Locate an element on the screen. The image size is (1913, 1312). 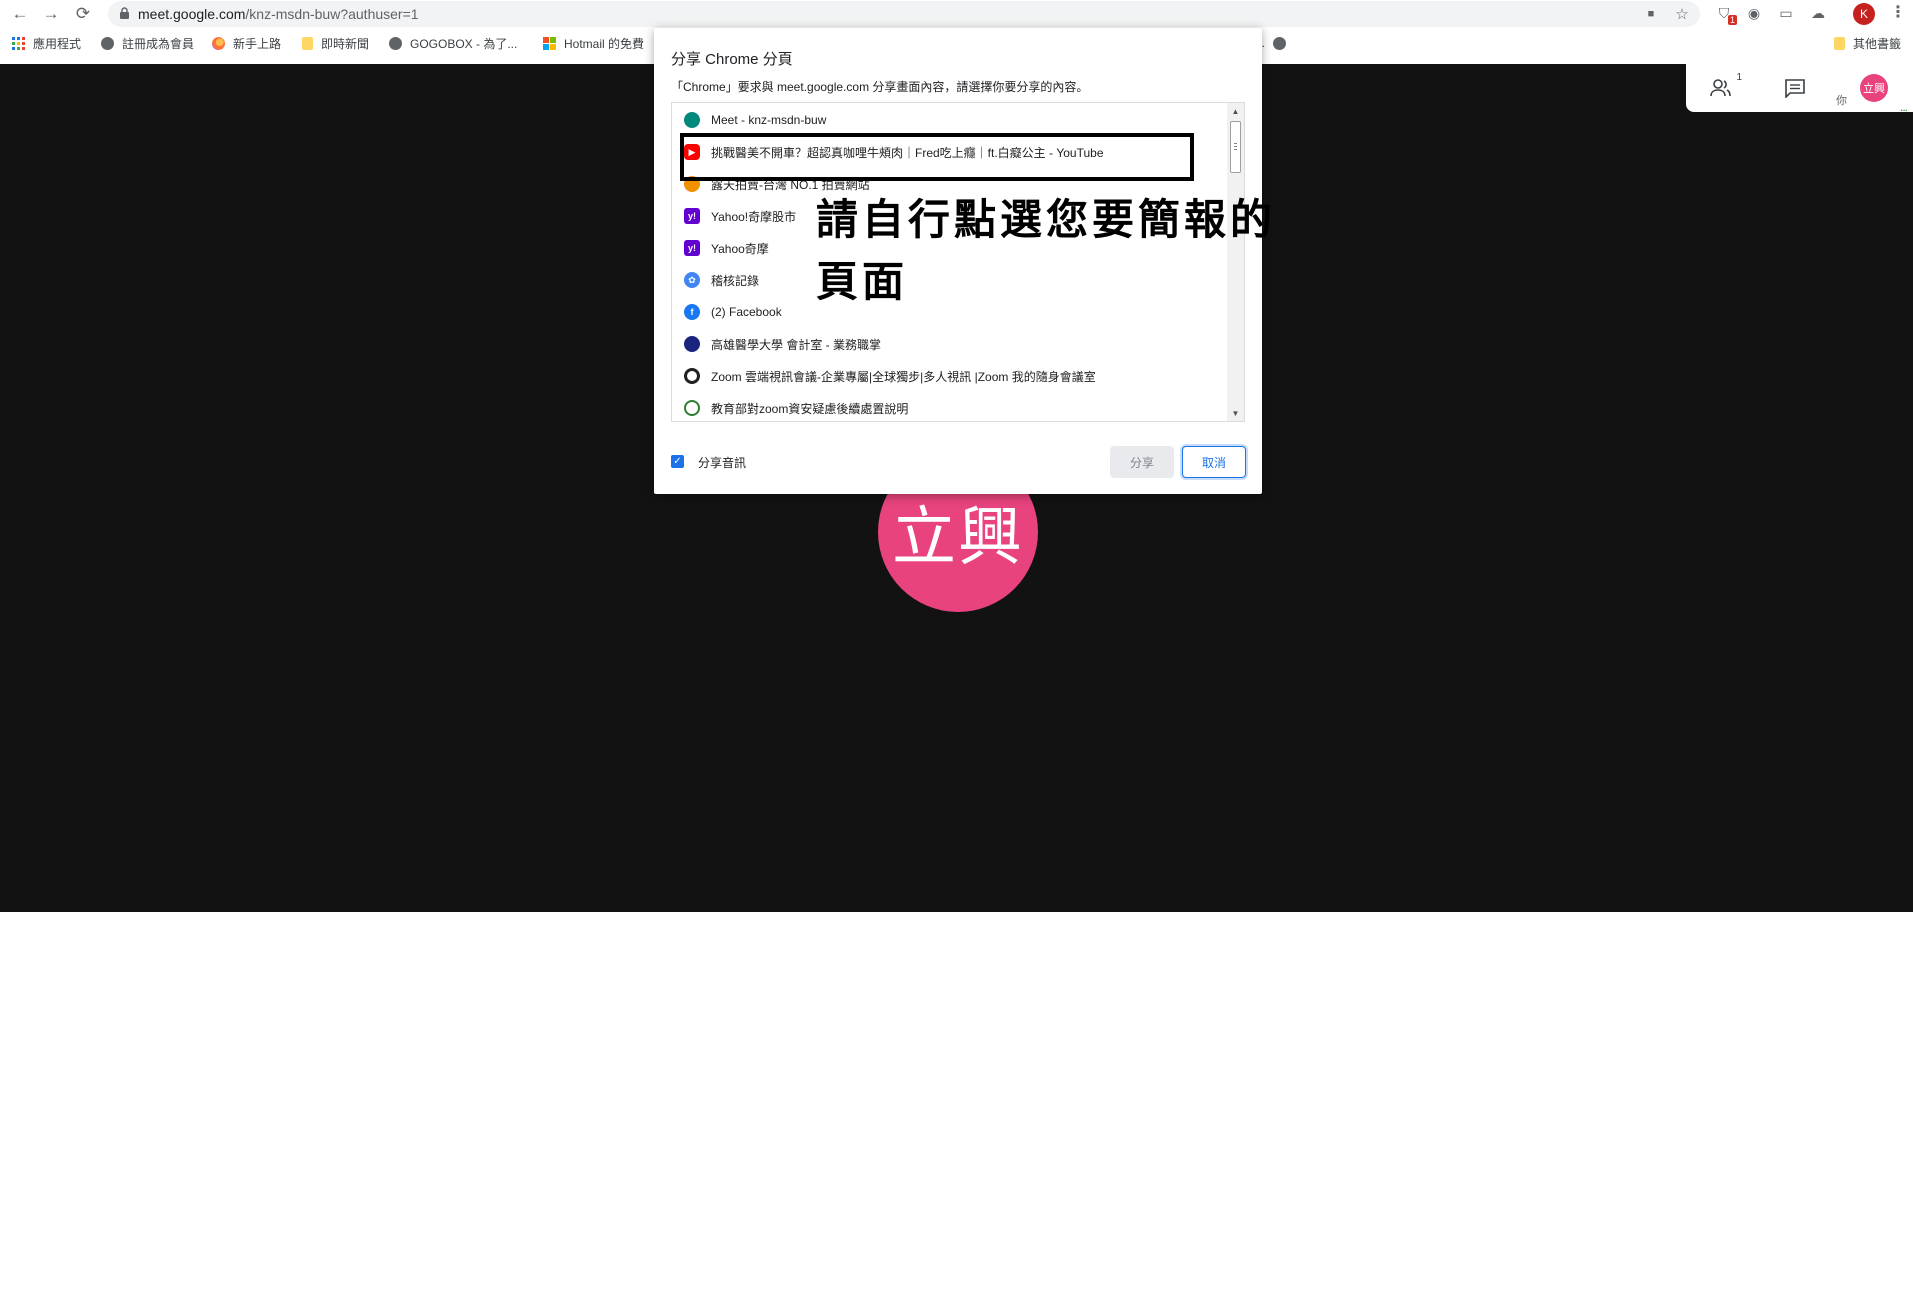
tab-list-item: 教育部對zoom資安疑慮後續處置說明 is located at coordinates (949, 406).